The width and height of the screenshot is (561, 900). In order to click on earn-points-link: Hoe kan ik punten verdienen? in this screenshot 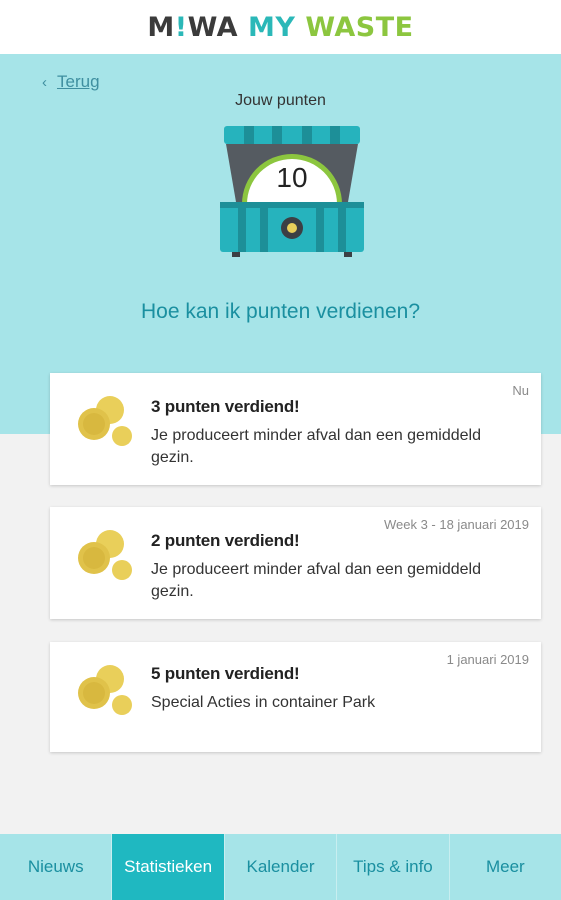, I will do `click(280, 312)`.